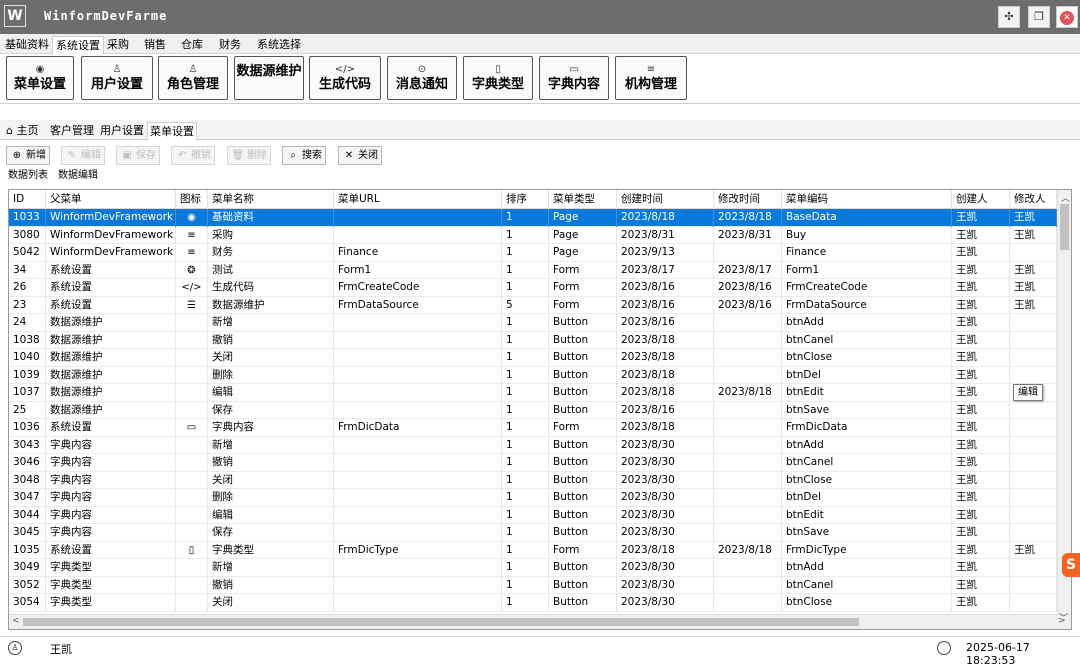 This screenshot has height=667, width=1080. Describe the element at coordinates (665, 270) in the screenshot. I see `cell-created: 2023/8/17` at that location.